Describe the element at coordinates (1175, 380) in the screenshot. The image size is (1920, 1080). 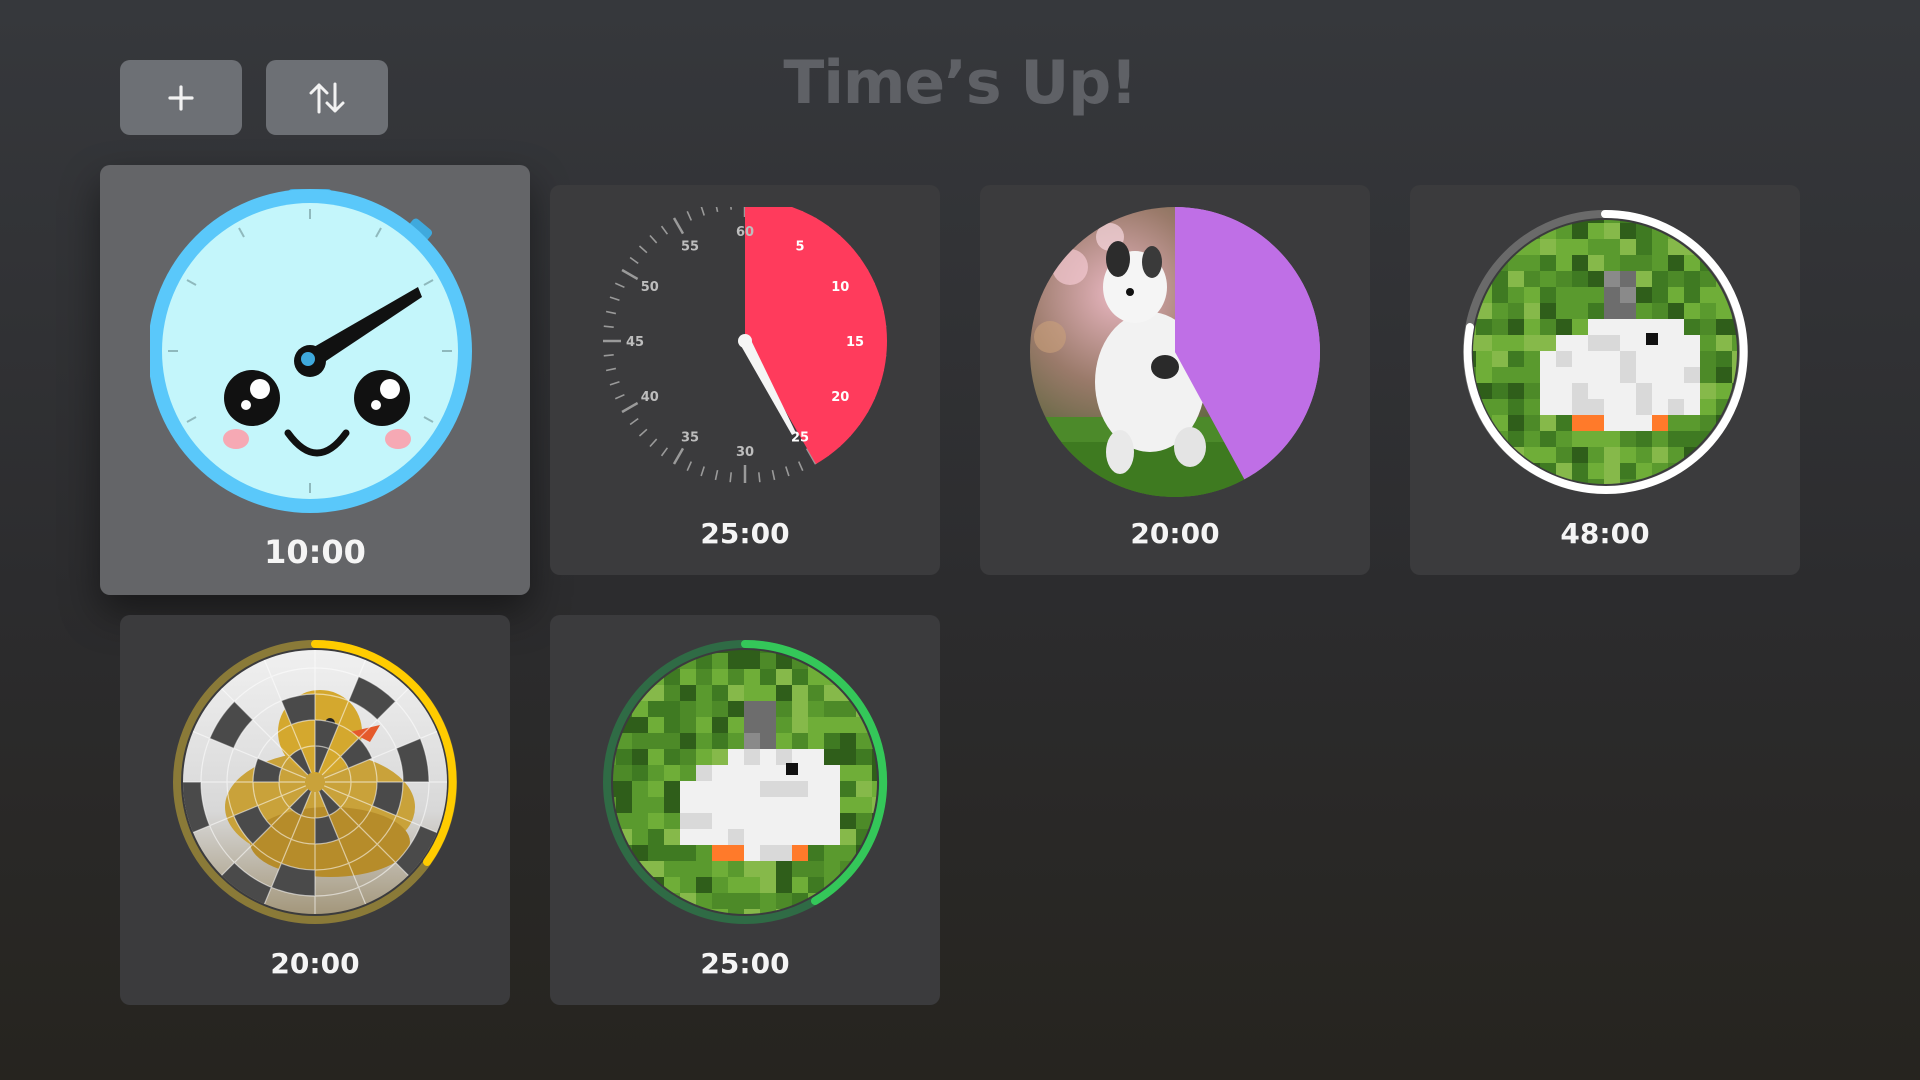
I see `timer-card-photo-pie: 20:00` at that location.